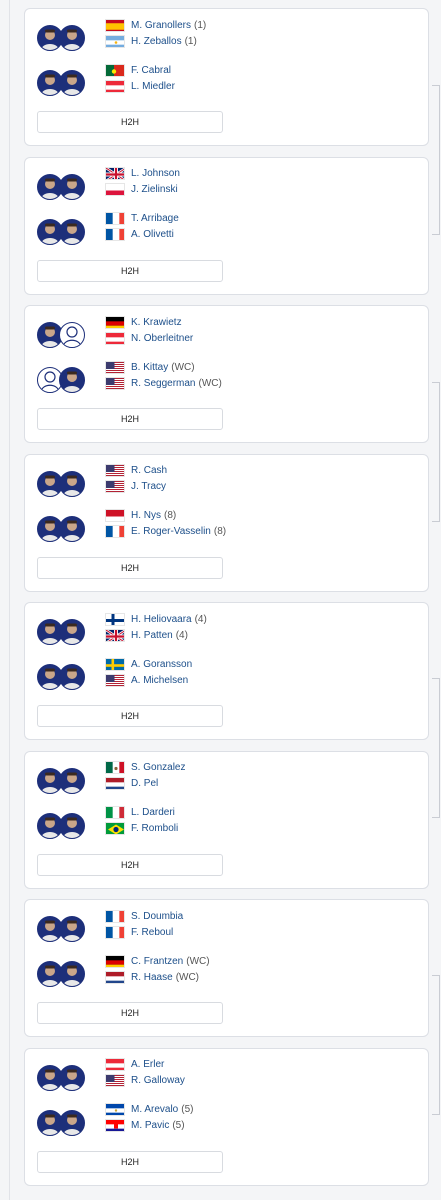 The height and width of the screenshot is (1200, 441). I want to click on player-name-link: S. Gonzalez, so click(158, 767).